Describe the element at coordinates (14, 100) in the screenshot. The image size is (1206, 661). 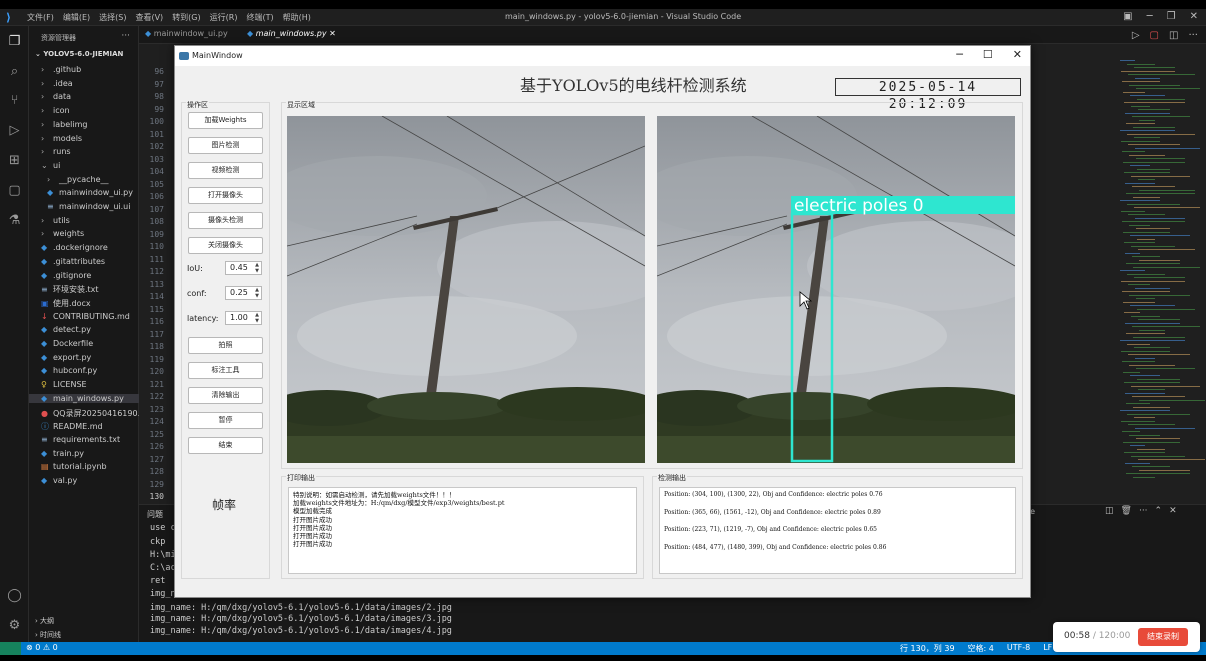
I see `source-control-icon: ⑂` at that location.